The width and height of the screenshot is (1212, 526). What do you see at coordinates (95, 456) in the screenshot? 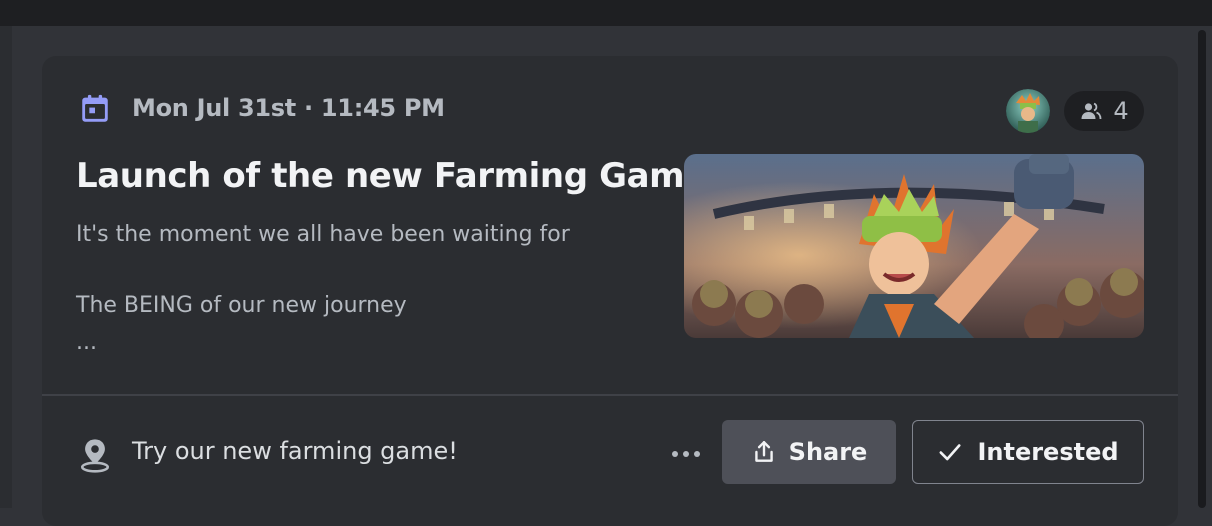
I see `location-pin-icon` at bounding box center [95, 456].